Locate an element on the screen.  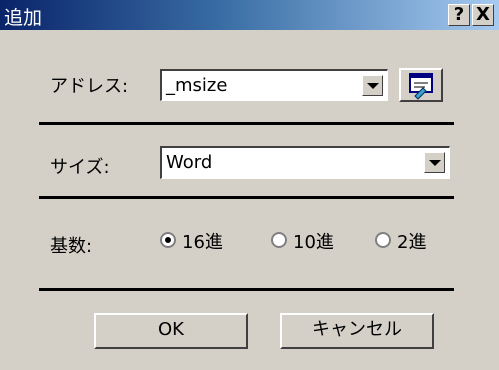
address-input: _msize is located at coordinates (196, 85).